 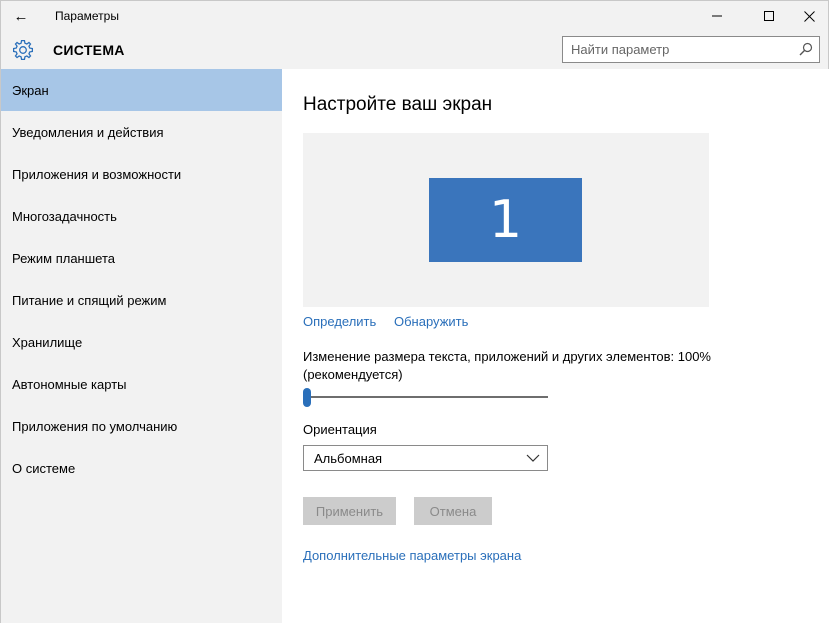 I want to click on orientation-label: Ориентация, so click(x=340, y=429).